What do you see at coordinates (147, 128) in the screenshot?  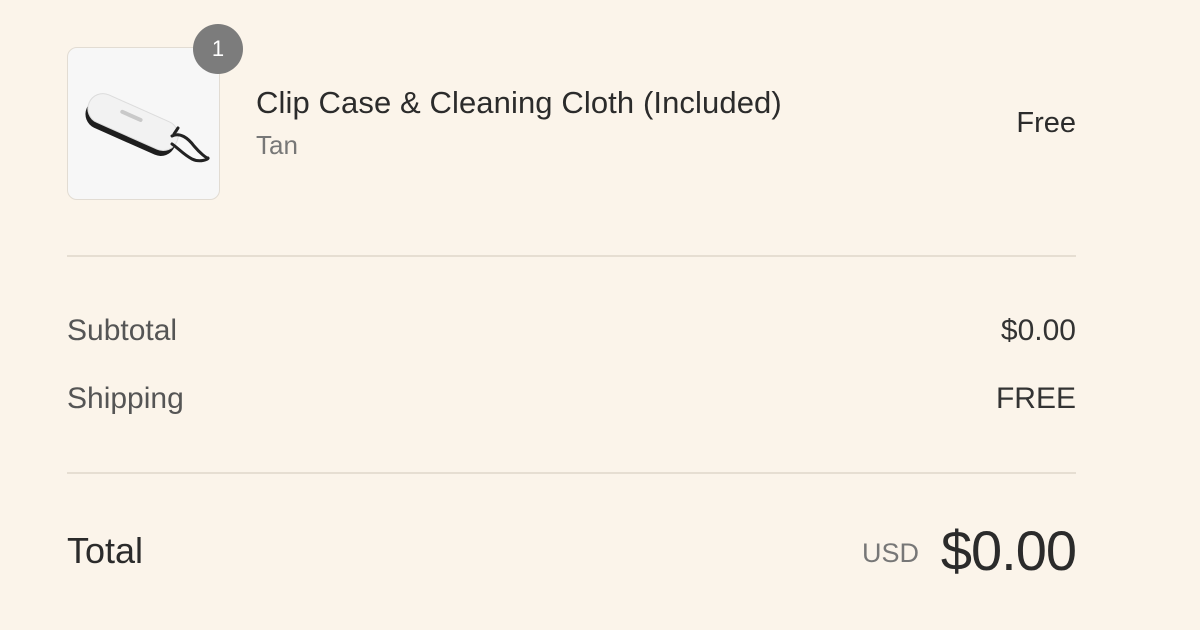 I see `glasses-clip-case-icon` at bounding box center [147, 128].